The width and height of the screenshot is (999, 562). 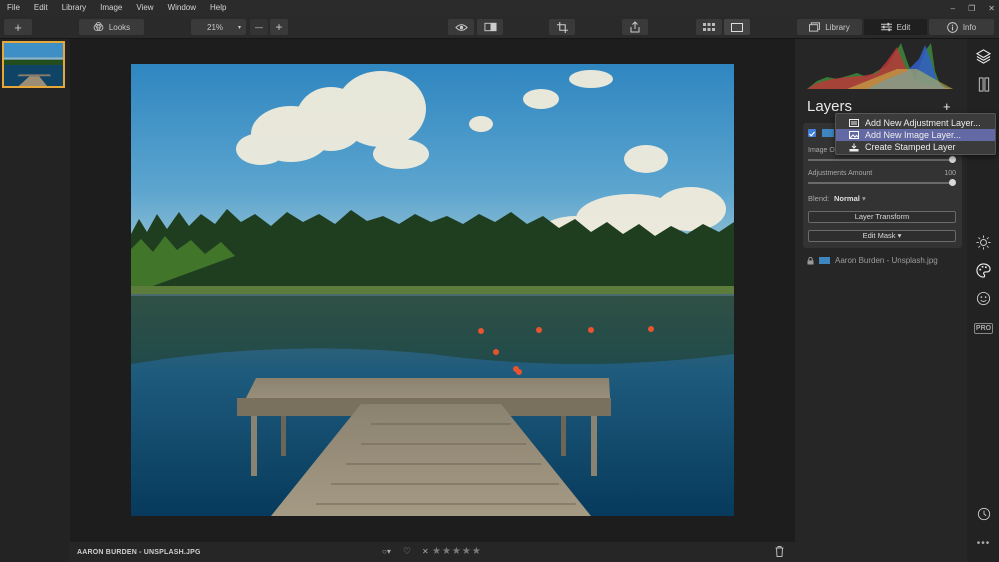 What do you see at coordinates (880, 160) in the screenshot?
I see `image-opacity-slider` at bounding box center [880, 160].